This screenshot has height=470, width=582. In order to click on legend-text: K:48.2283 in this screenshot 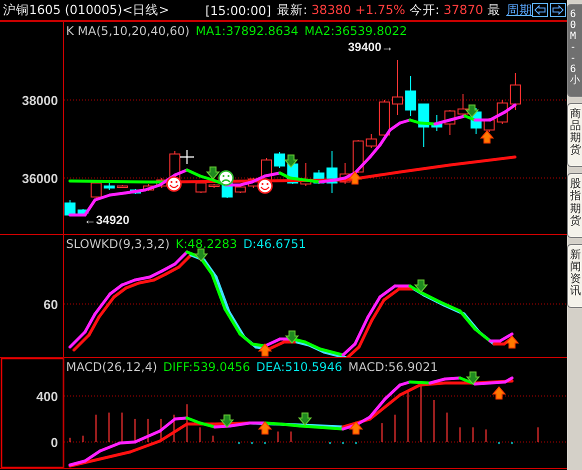, I will do `click(207, 244)`.